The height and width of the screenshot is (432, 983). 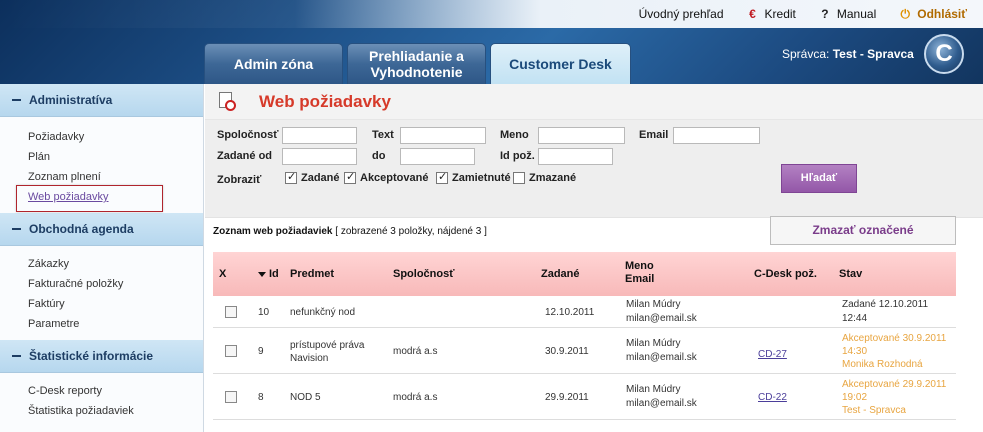 What do you see at coordinates (716, 135) in the screenshot?
I see `email-input` at bounding box center [716, 135].